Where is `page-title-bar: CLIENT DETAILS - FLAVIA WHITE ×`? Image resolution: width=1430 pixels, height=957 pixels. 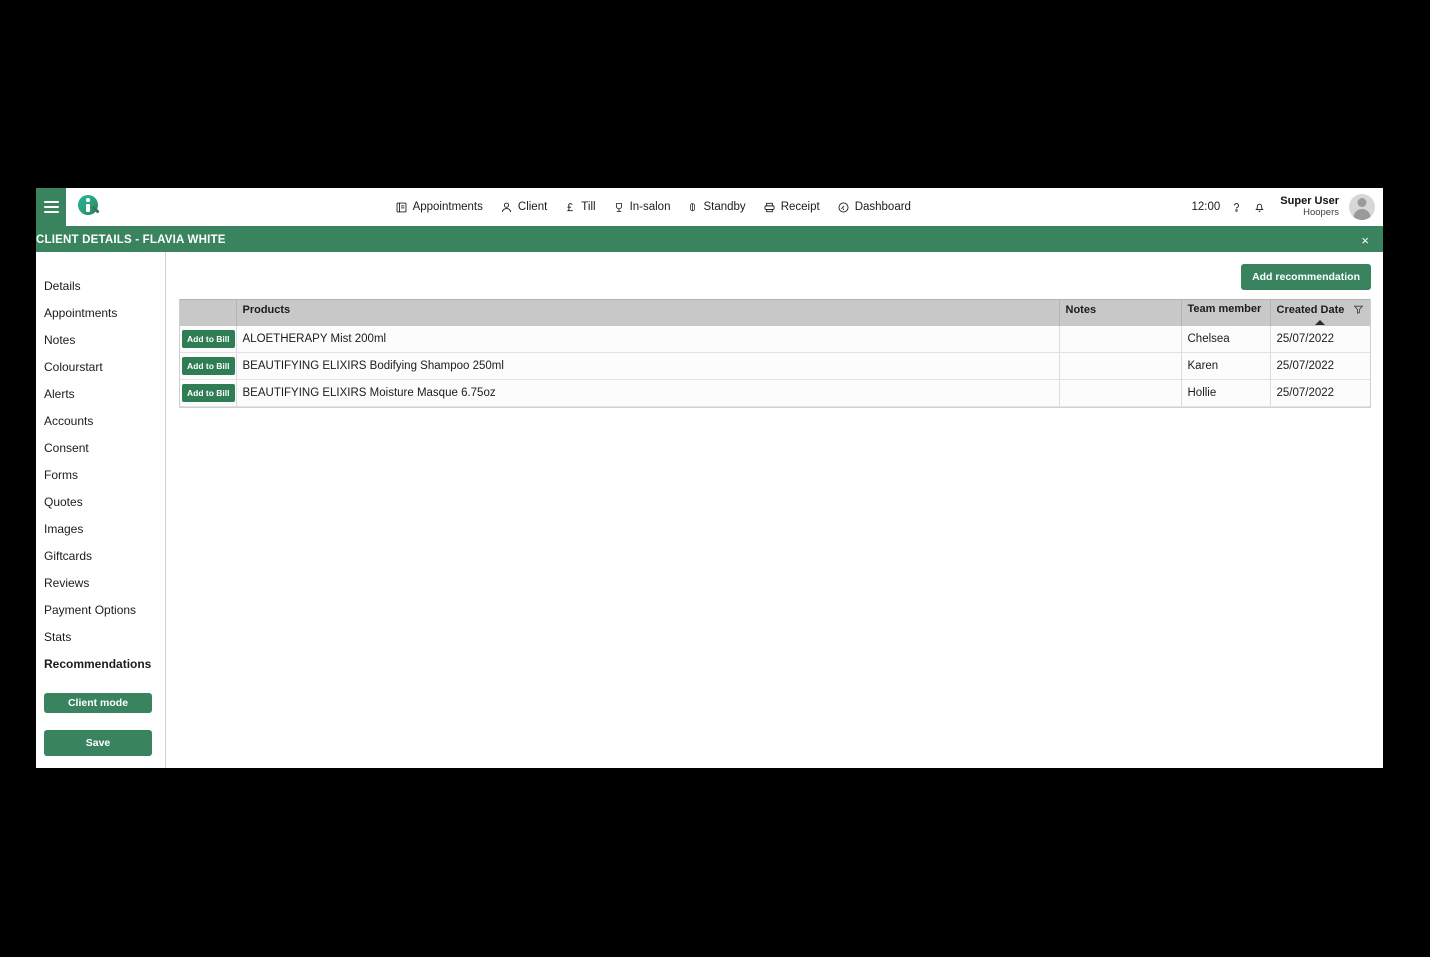 page-title-bar: CLIENT DETAILS - FLAVIA WHITE × is located at coordinates (709, 240).